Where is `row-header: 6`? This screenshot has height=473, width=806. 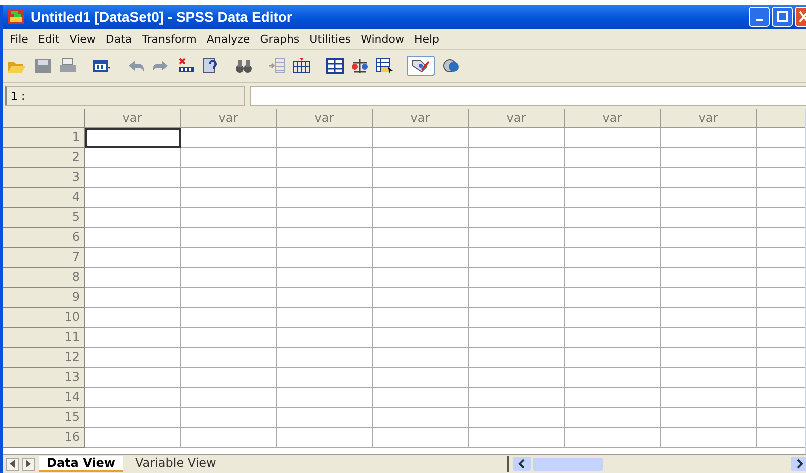 row-header: 6 is located at coordinates (44, 238).